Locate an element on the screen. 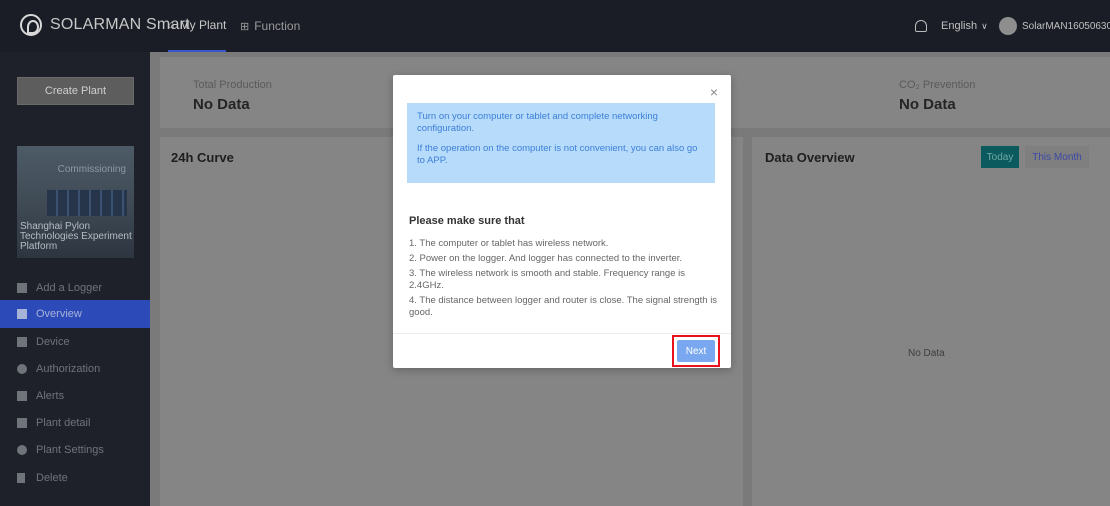  sidebar-item-overview: Overview is located at coordinates (75, 314).